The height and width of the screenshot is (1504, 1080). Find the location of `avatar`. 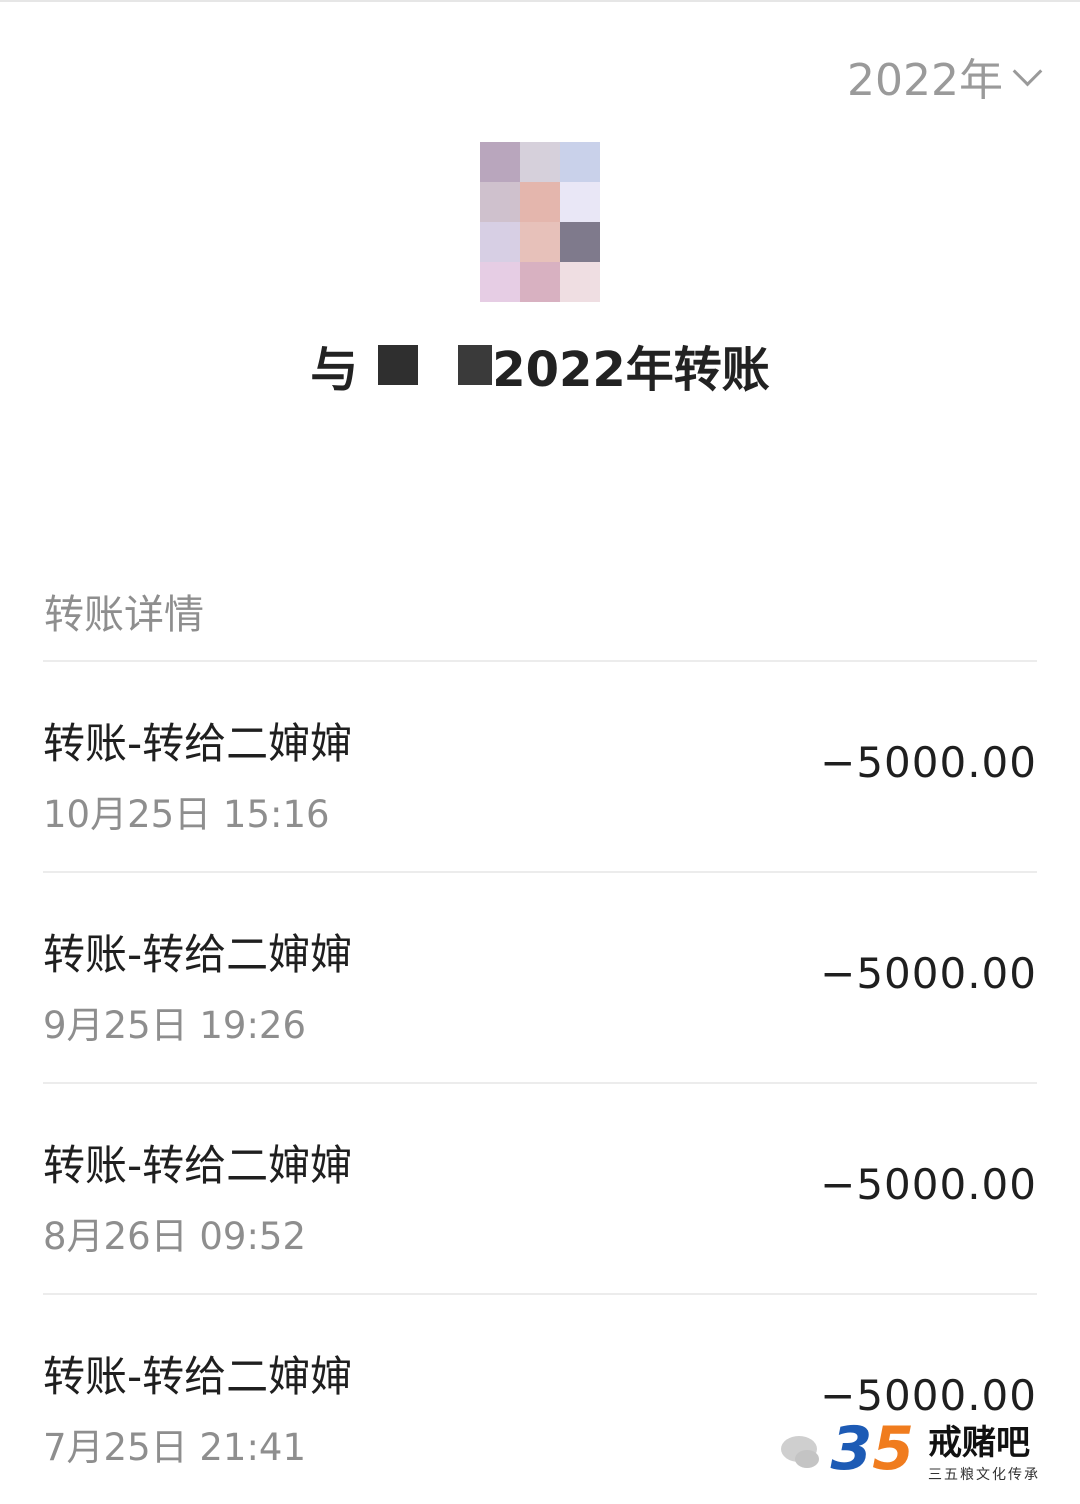

avatar is located at coordinates (540, 222).